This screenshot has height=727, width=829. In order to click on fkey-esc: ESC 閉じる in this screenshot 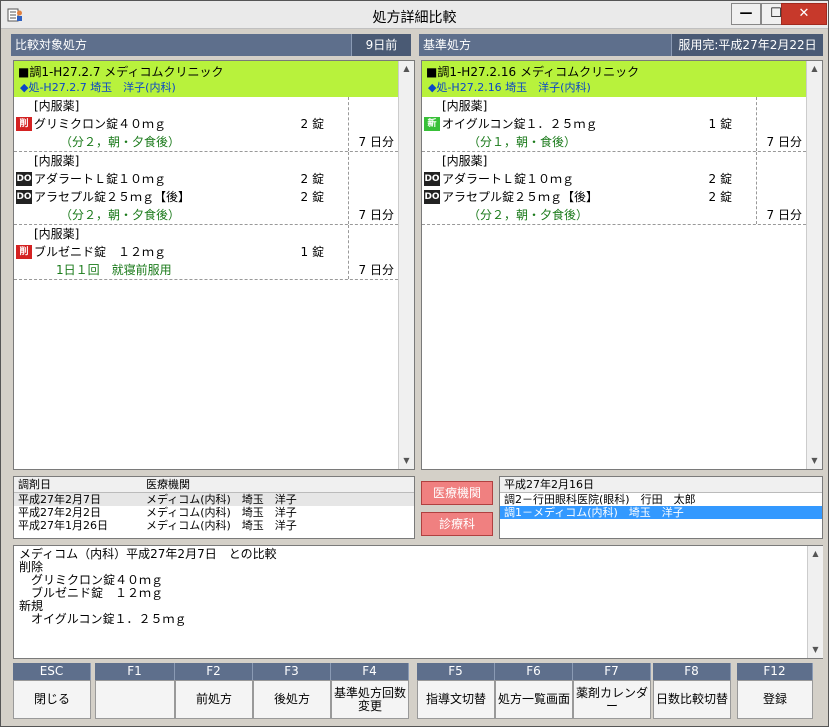, I will do `click(52, 691)`.